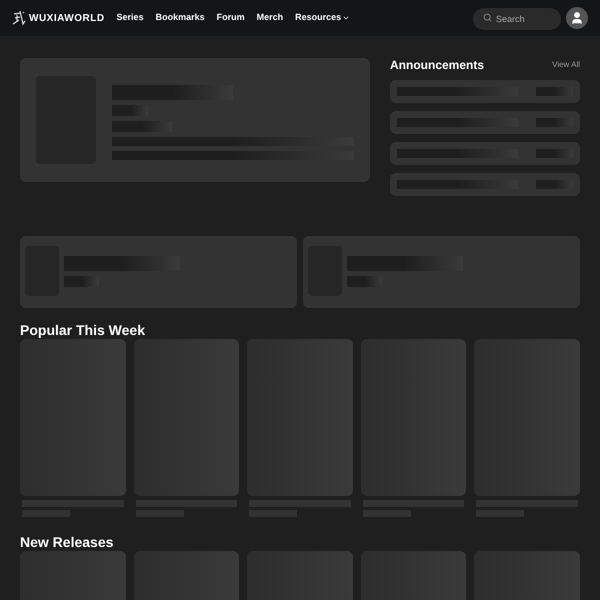 The image size is (600, 600). I want to click on profile-button, so click(577, 18).